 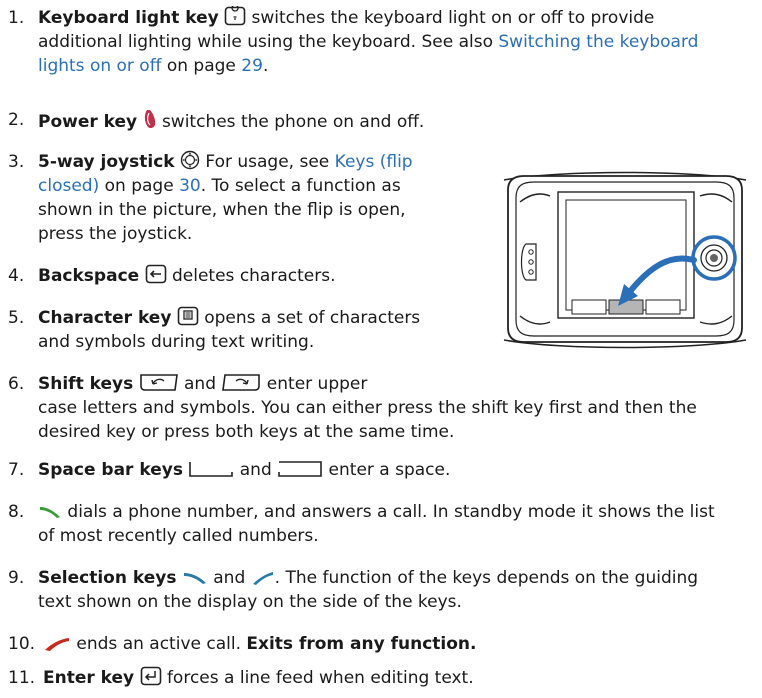 I want to click on item-number: 4., so click(x=16, y=276).